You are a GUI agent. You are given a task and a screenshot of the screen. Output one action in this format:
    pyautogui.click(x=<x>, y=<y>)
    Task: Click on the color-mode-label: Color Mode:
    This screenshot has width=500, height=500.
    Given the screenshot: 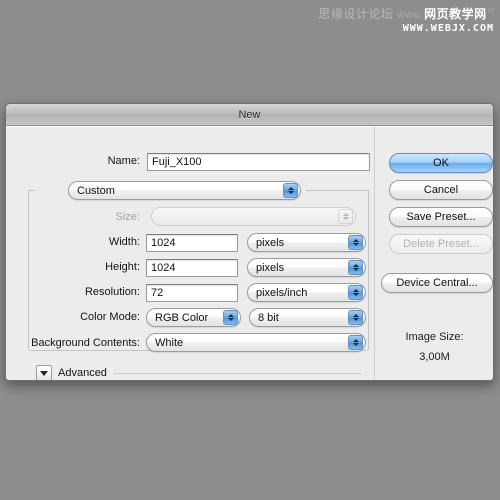 What is the action you would take?
    pyautogui.click(x=110, y=317)
    